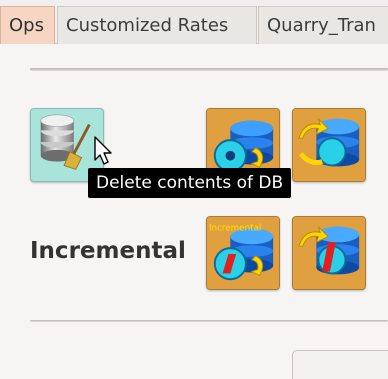  Describe the element at coordinates (157, 25) in the screenshot. I see `tab-customized-rates: Customized Rates` at that location.